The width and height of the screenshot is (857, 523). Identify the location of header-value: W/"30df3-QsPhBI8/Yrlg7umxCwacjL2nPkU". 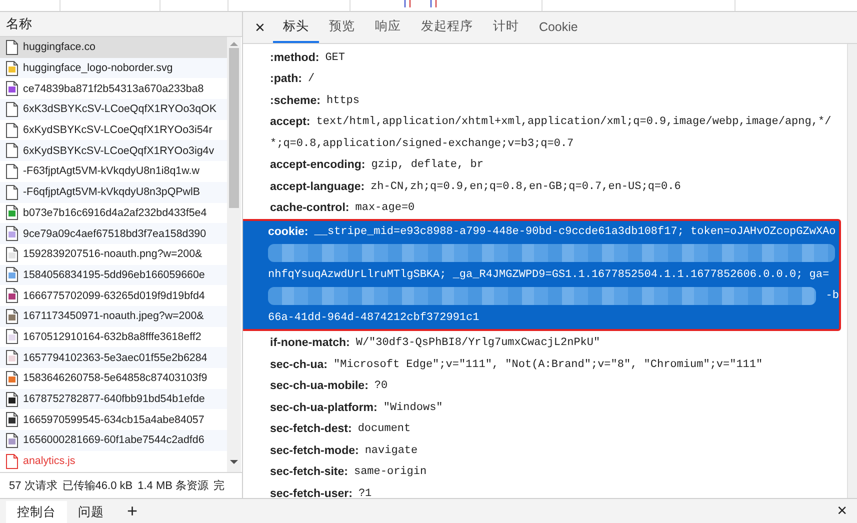
(478, 343).